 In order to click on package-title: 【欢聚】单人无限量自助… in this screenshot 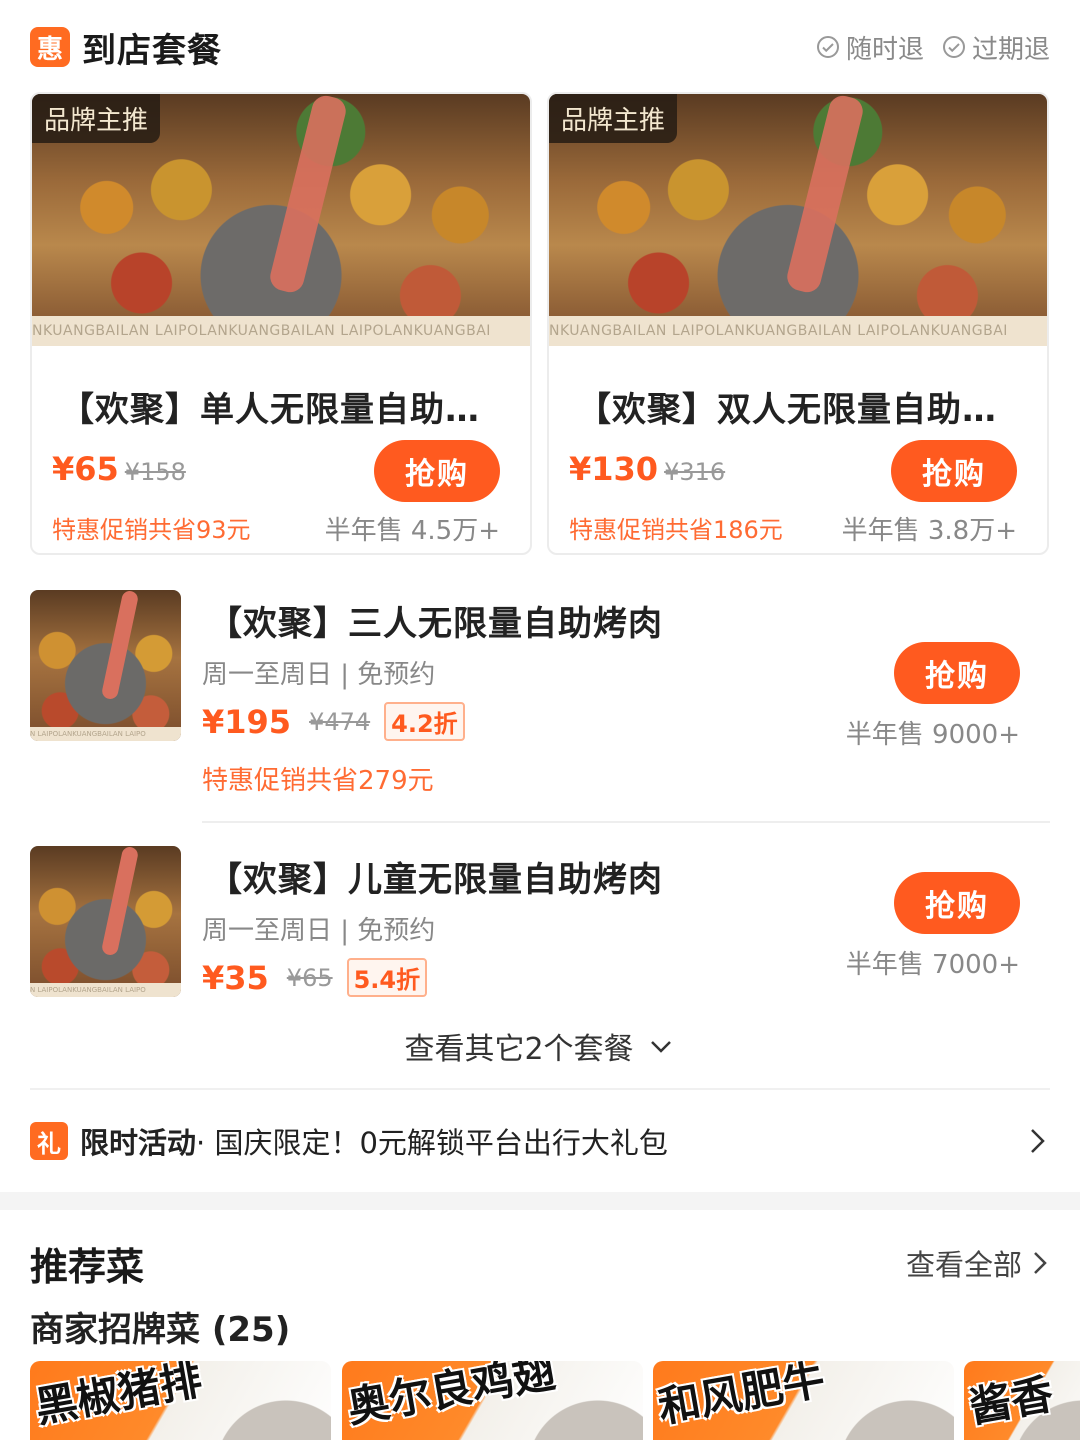, I will do `click(270, 410)`.